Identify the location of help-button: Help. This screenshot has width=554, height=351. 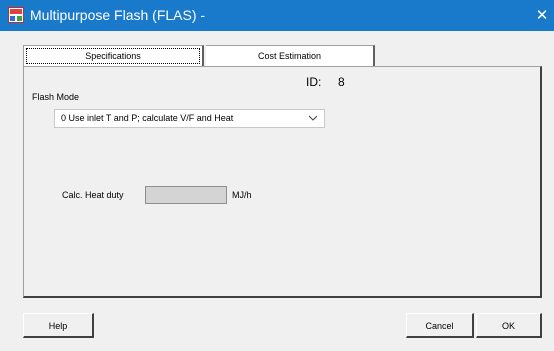
(58, 325).